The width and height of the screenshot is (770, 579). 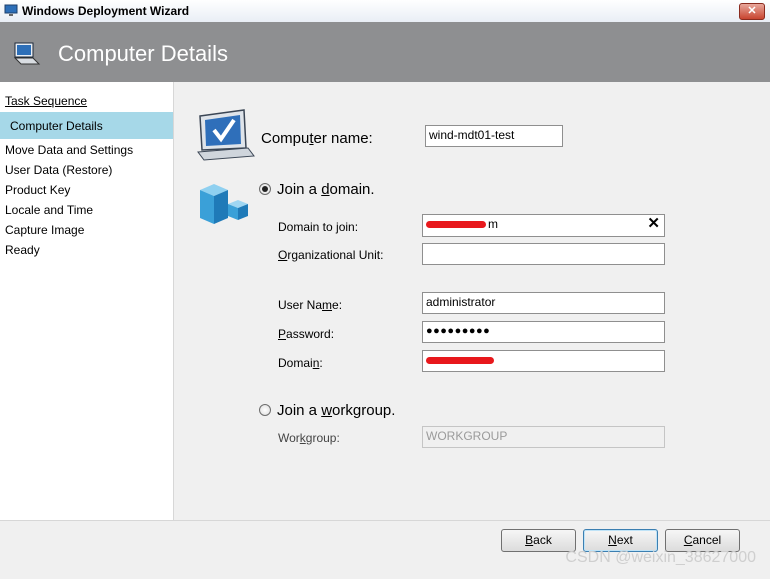 What do you see at coordinates (300, 363) in the screenshot?
I see `domain-label: Domain:` at bounding box center [300, 363].